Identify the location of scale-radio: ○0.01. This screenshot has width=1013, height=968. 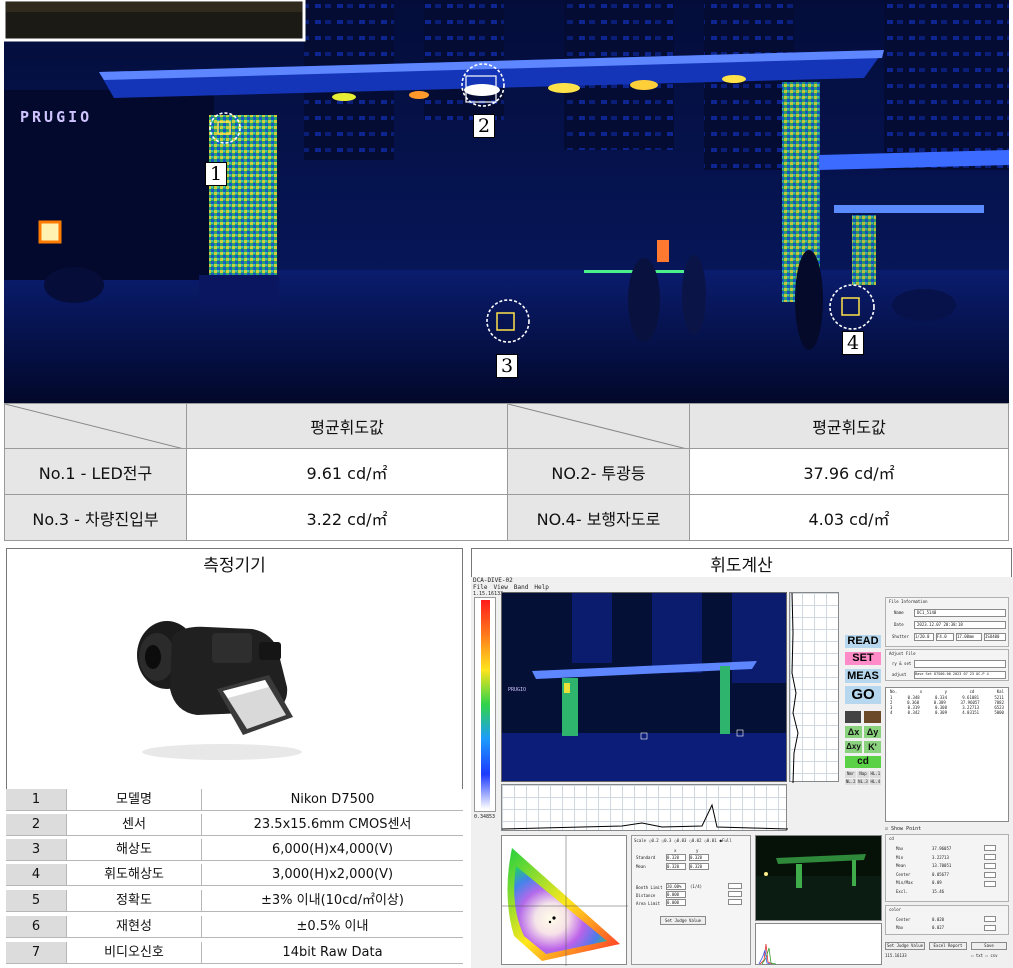
(710, 840).